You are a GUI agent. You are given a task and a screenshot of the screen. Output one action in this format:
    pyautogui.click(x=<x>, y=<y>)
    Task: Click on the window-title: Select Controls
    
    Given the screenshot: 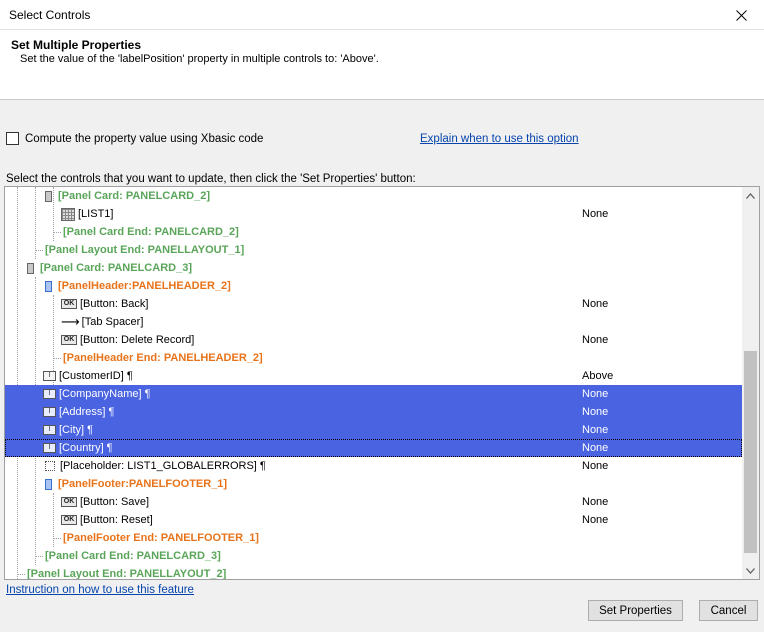 What is the action you would take?
    pyautogui.click(x=50, y=15)
    